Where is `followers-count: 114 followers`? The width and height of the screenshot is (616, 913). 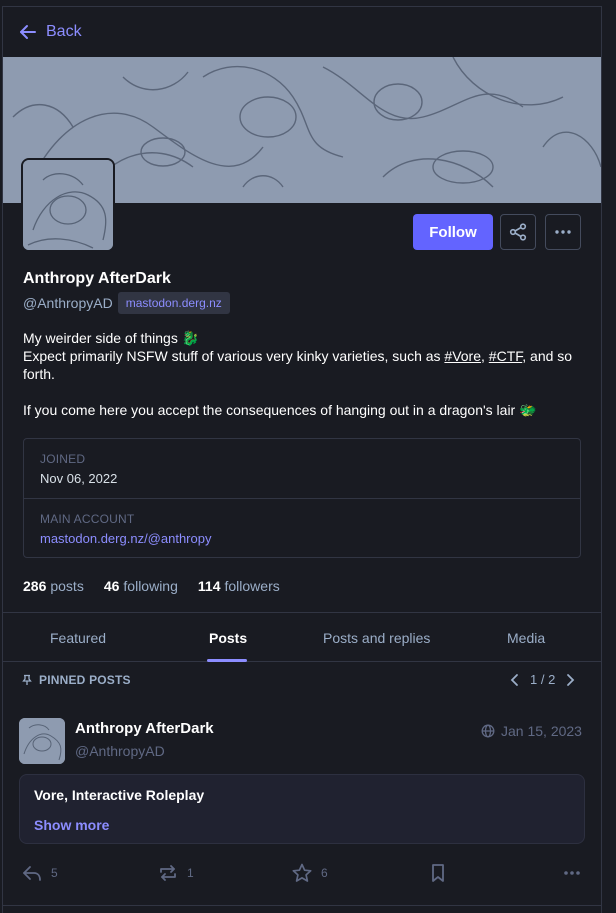 followers-count: 114 followers is located at coordinates (239, 586).